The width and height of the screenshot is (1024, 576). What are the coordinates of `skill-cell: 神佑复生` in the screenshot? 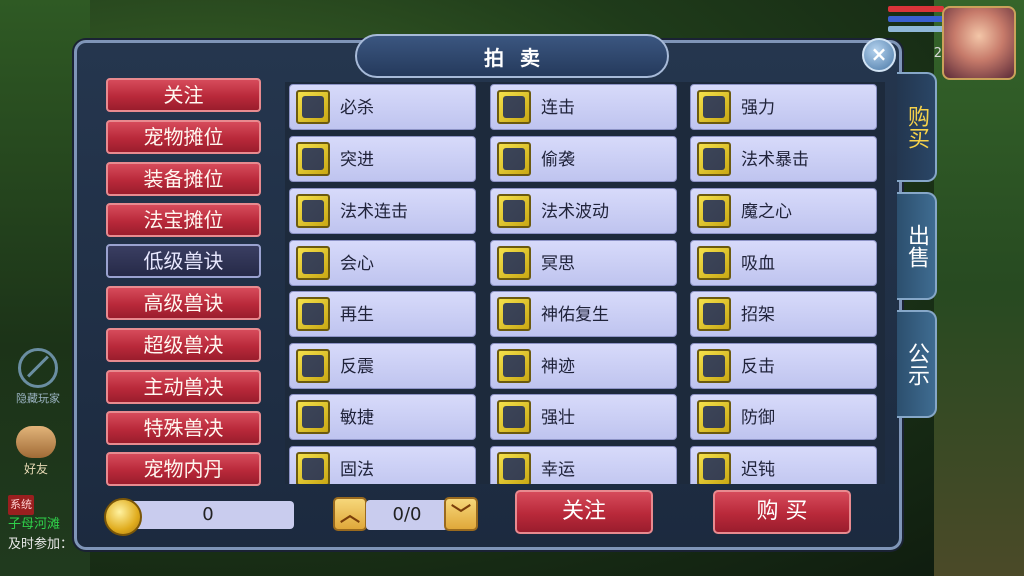 It's located at (583, 314).